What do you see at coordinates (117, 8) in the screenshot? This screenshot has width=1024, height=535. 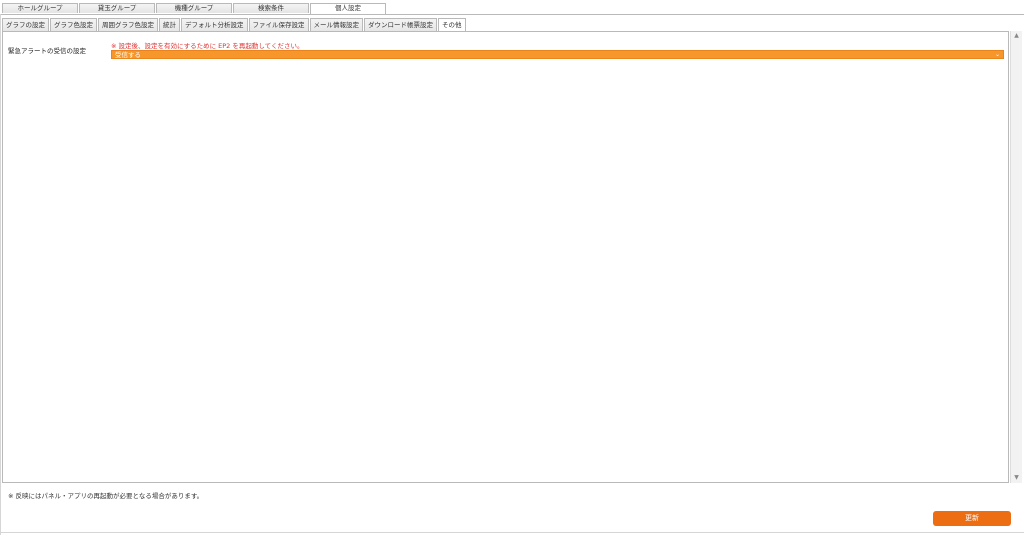 I see `tab-lending-group: 貸玉グループ` at bounding box center [117, 8].